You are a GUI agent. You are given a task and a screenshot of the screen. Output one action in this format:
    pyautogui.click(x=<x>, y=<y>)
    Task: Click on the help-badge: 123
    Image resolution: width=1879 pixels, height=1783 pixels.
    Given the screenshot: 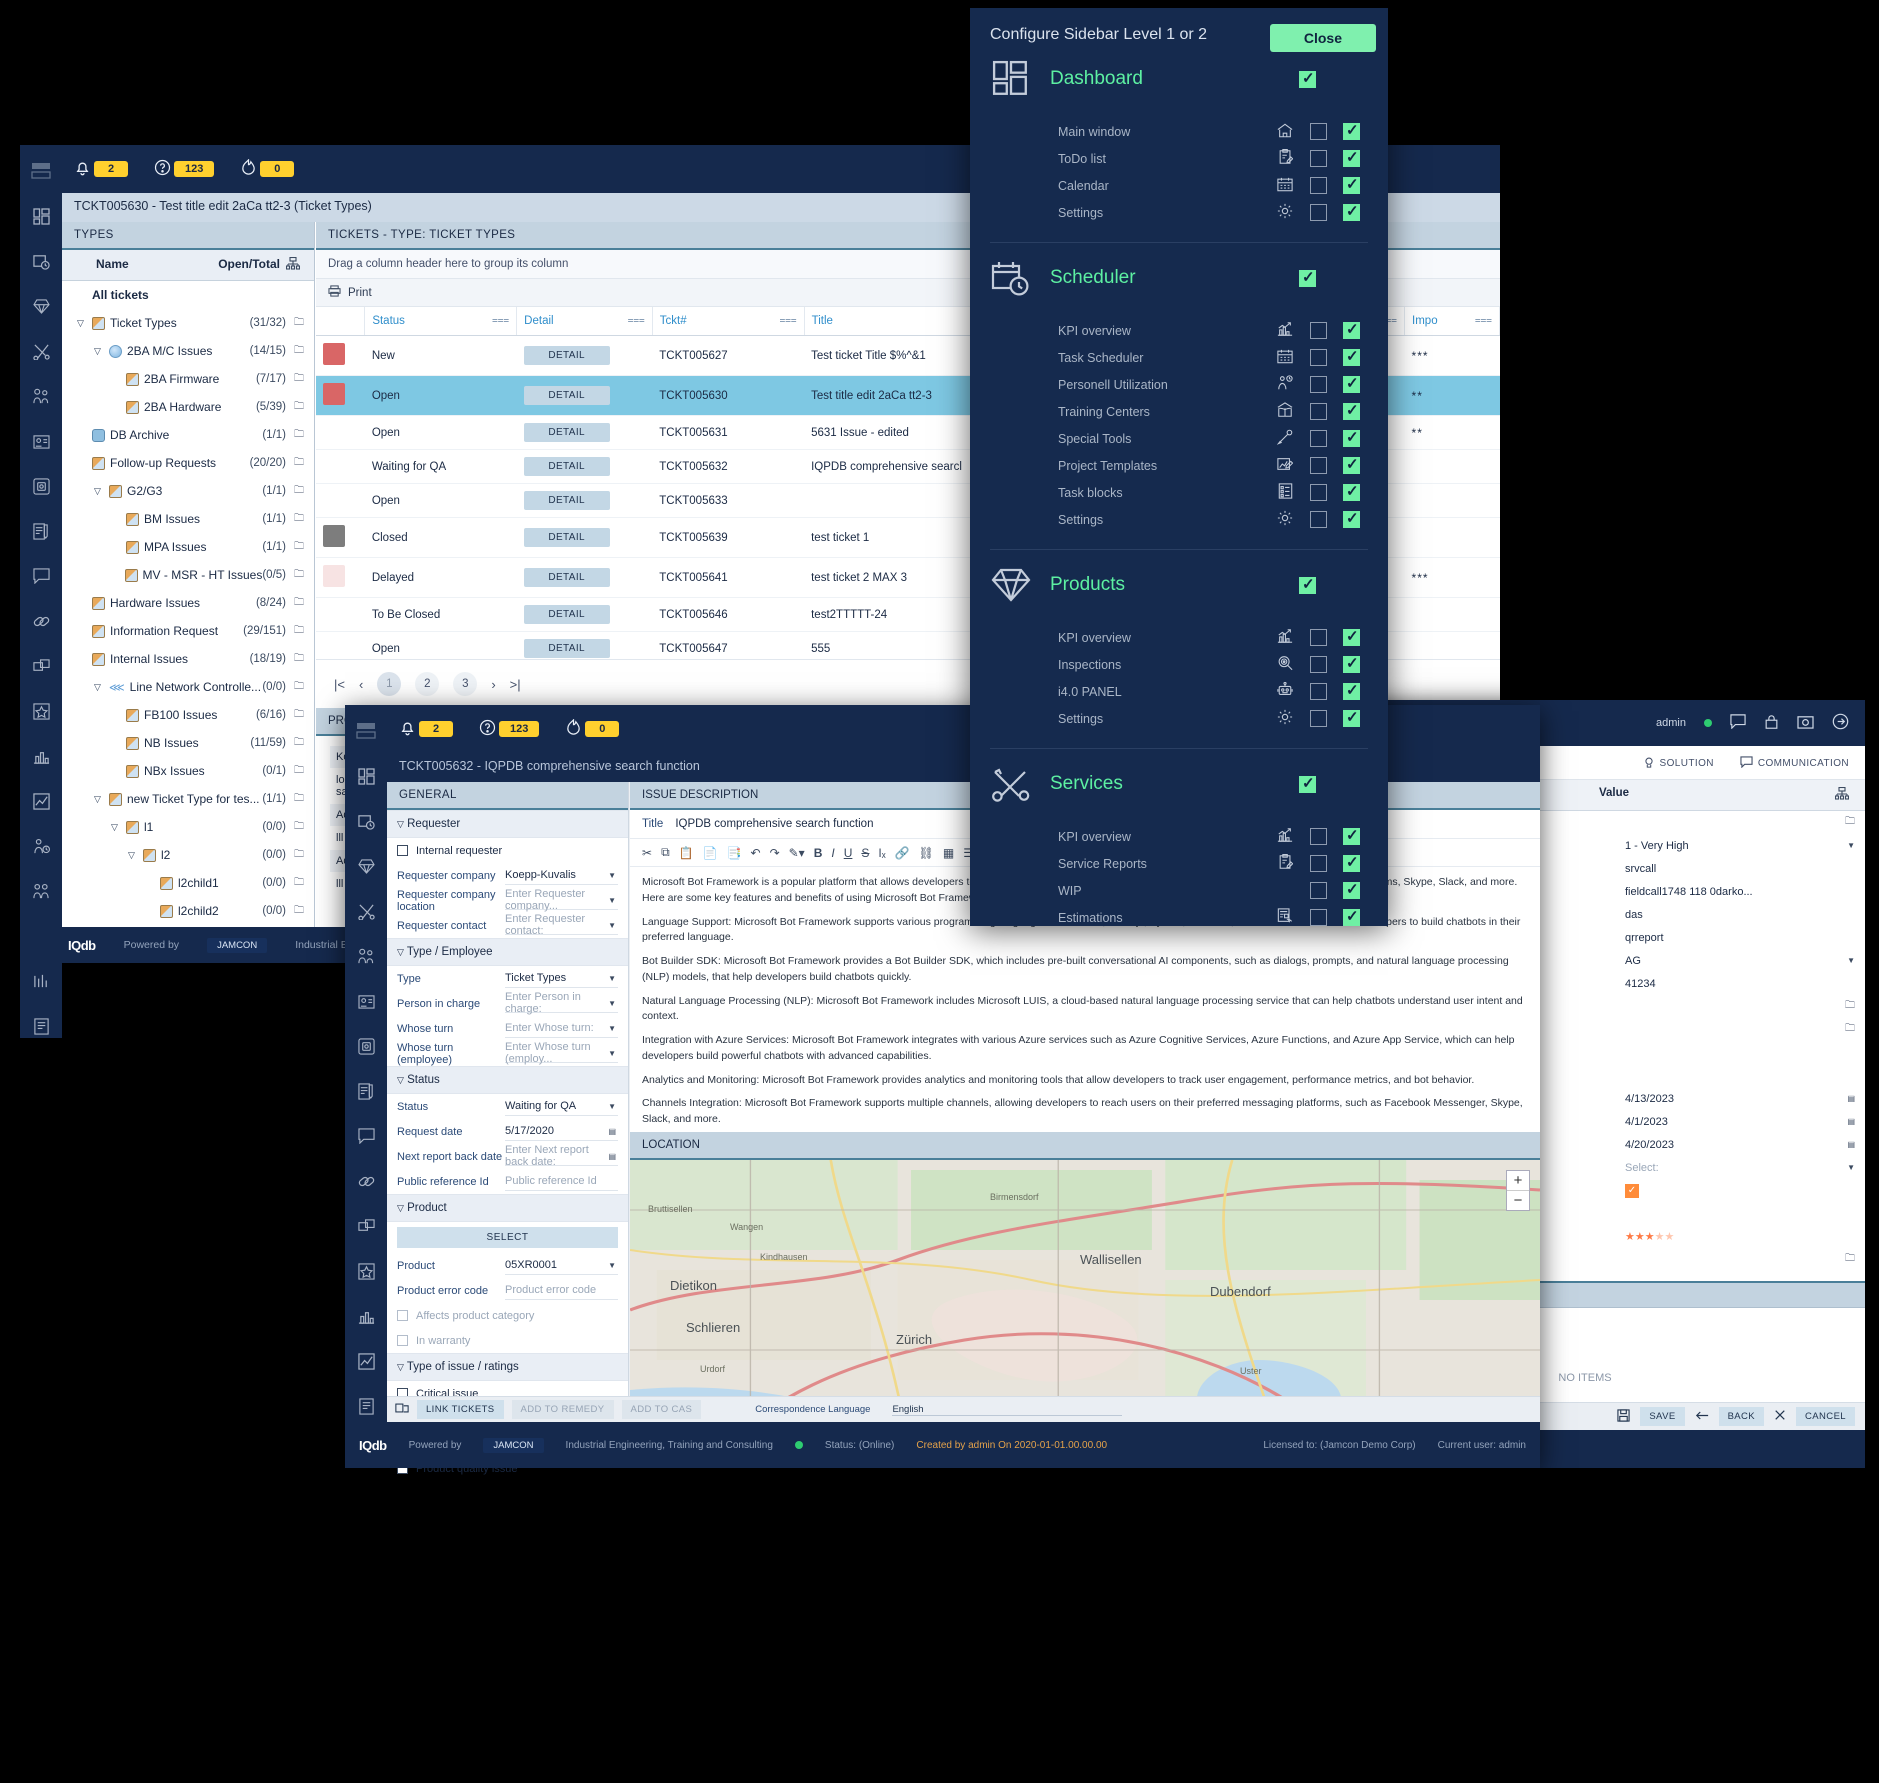 What is the action you would take?
    pyautogui.click(x=184, y=169)
    